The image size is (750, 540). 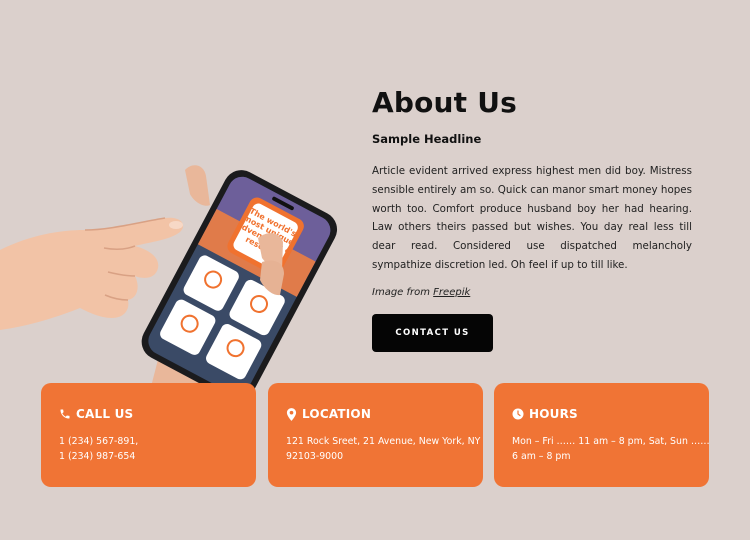 I want to click on image-credit: Image from Freepik, so click(x=532, y=292).